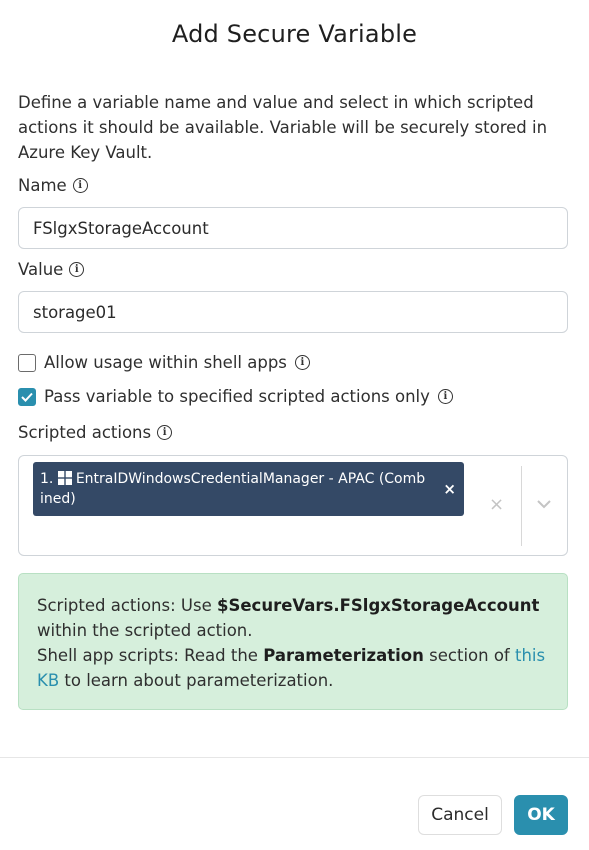 This screenshot has height=850, width=589. I want to click on scripted-actions-label-row: Scripted actions i, so click(95, 432).